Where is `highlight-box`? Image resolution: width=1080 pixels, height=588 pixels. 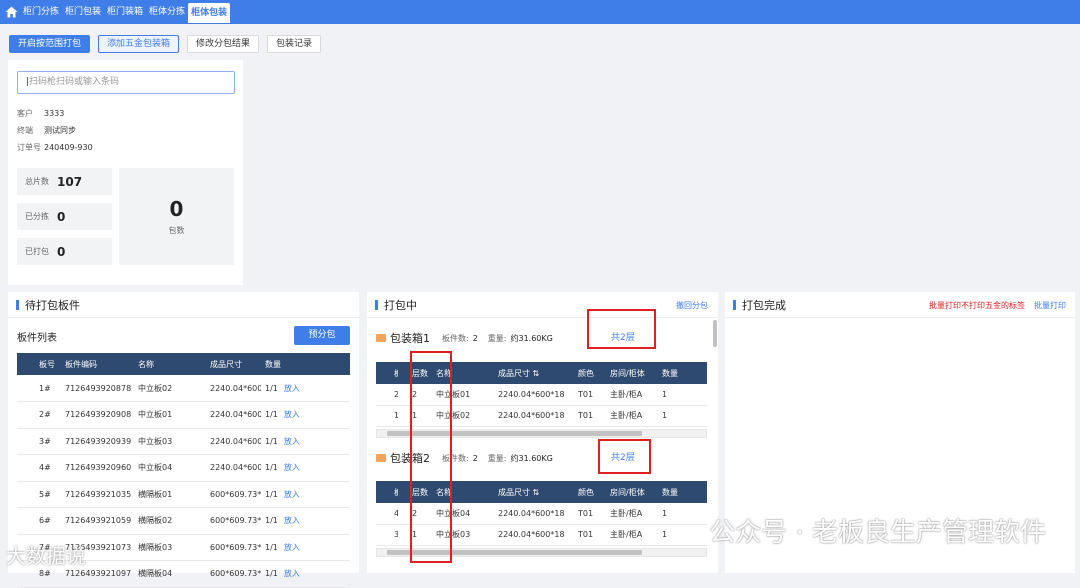
highlight-box is located at coordinates (621, 329).